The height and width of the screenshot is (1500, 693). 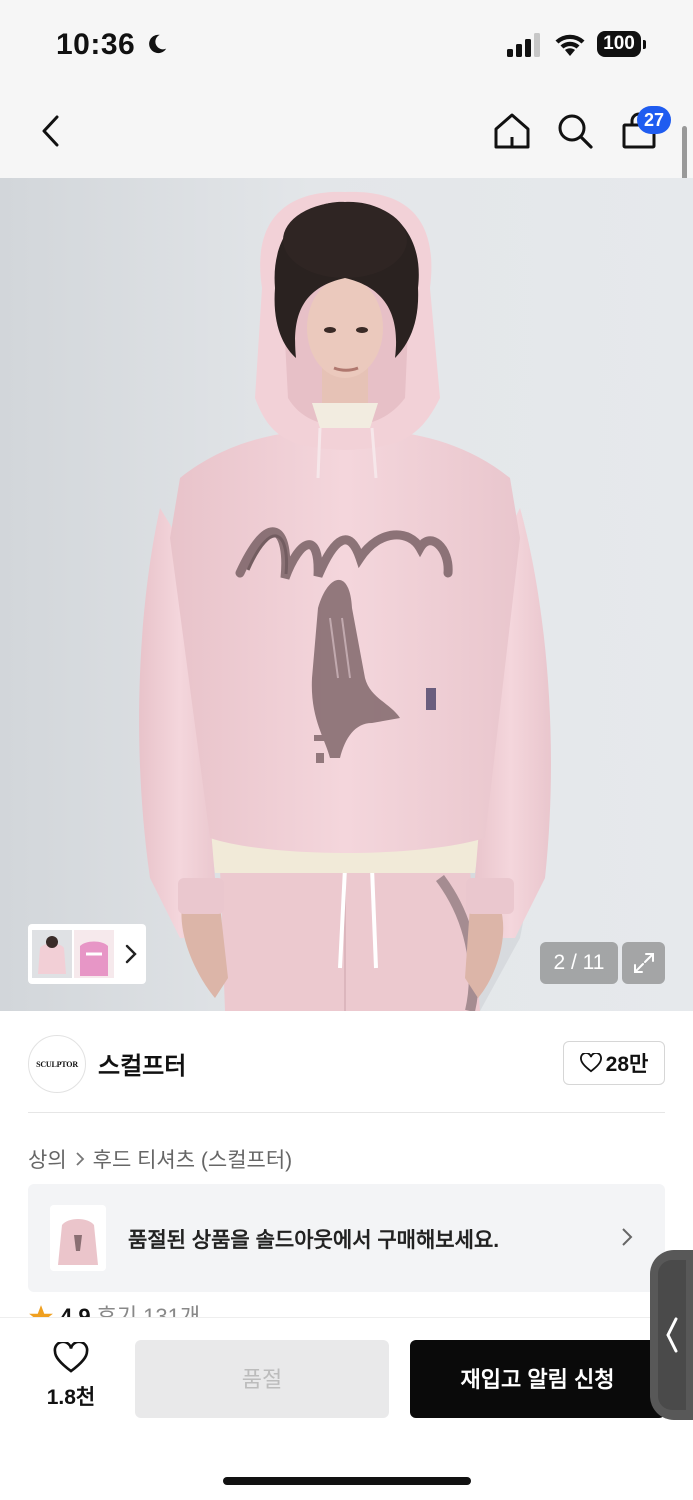 I want to click on review-count: 후기 131개, so click(x=148, y=1311).